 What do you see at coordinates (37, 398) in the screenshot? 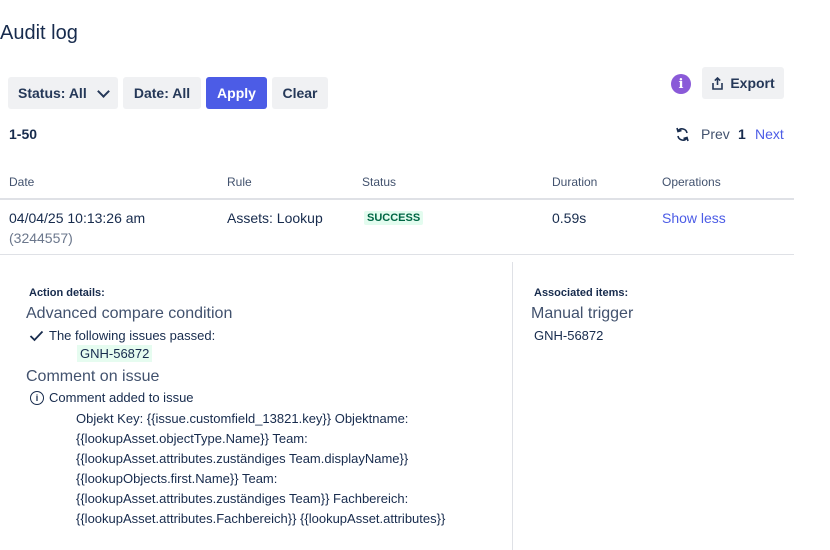
I see `info-circle-icon: i` at bounding box center [37, 398].